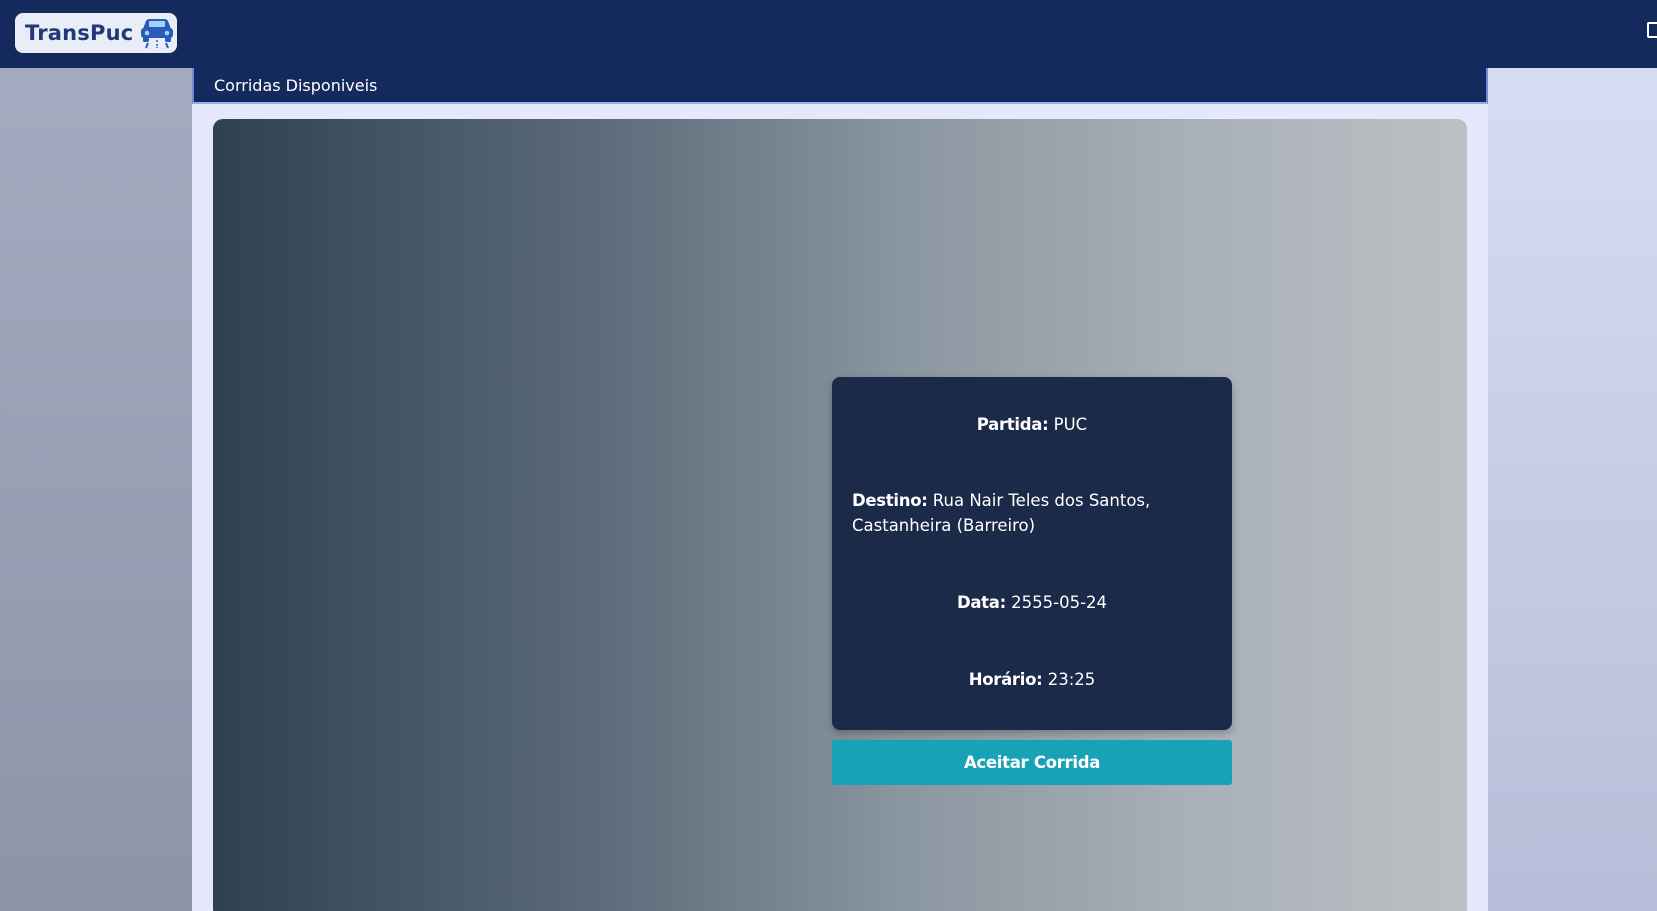 The width and height of the screenshot is (1657, 911). Describe the element at coordinates (1652, 30) in the screenshot. I see `logout-icon` at that location.